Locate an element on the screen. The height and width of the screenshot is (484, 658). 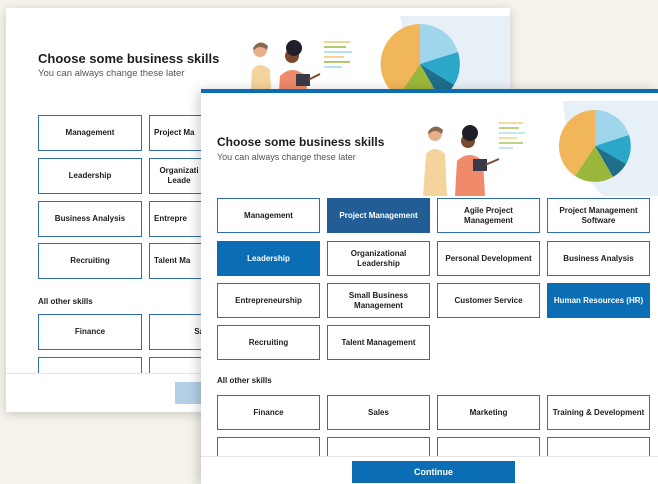
skill-chip: Organizational Leadership is located at coordinates (378, 258).